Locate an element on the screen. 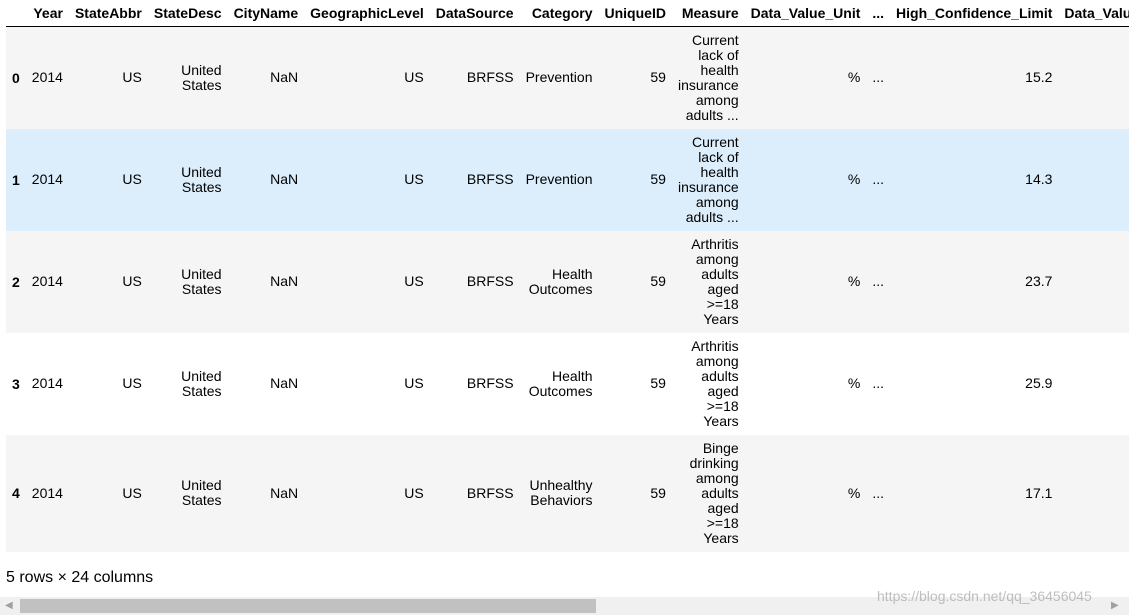 The height and width of the screenshot is (615, 1129). cell-high-confidence-limit: 14.3 is located at coordinates (1039, 179).